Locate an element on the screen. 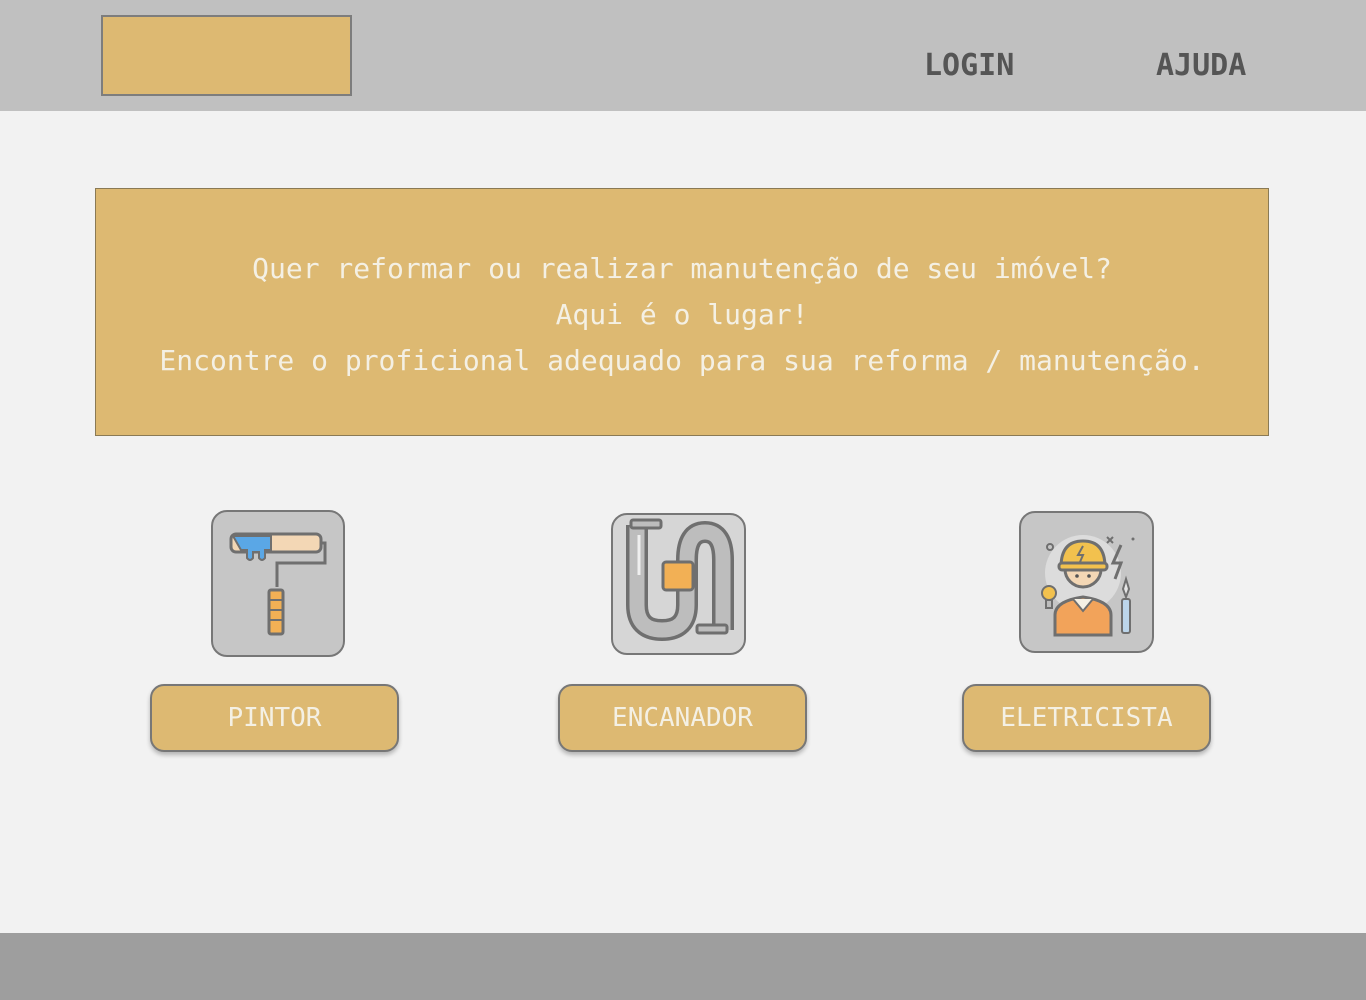 The image size is (1366, 1000). electrician-card is located at coordinates (1086, 582).